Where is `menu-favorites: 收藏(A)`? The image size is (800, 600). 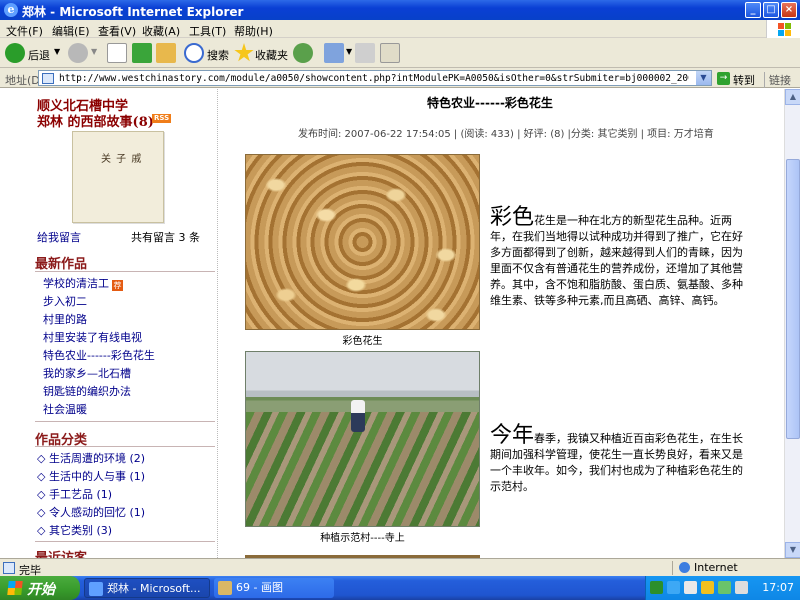 menu-favorites: 收藏(A) is located at coordinates (161, 31).